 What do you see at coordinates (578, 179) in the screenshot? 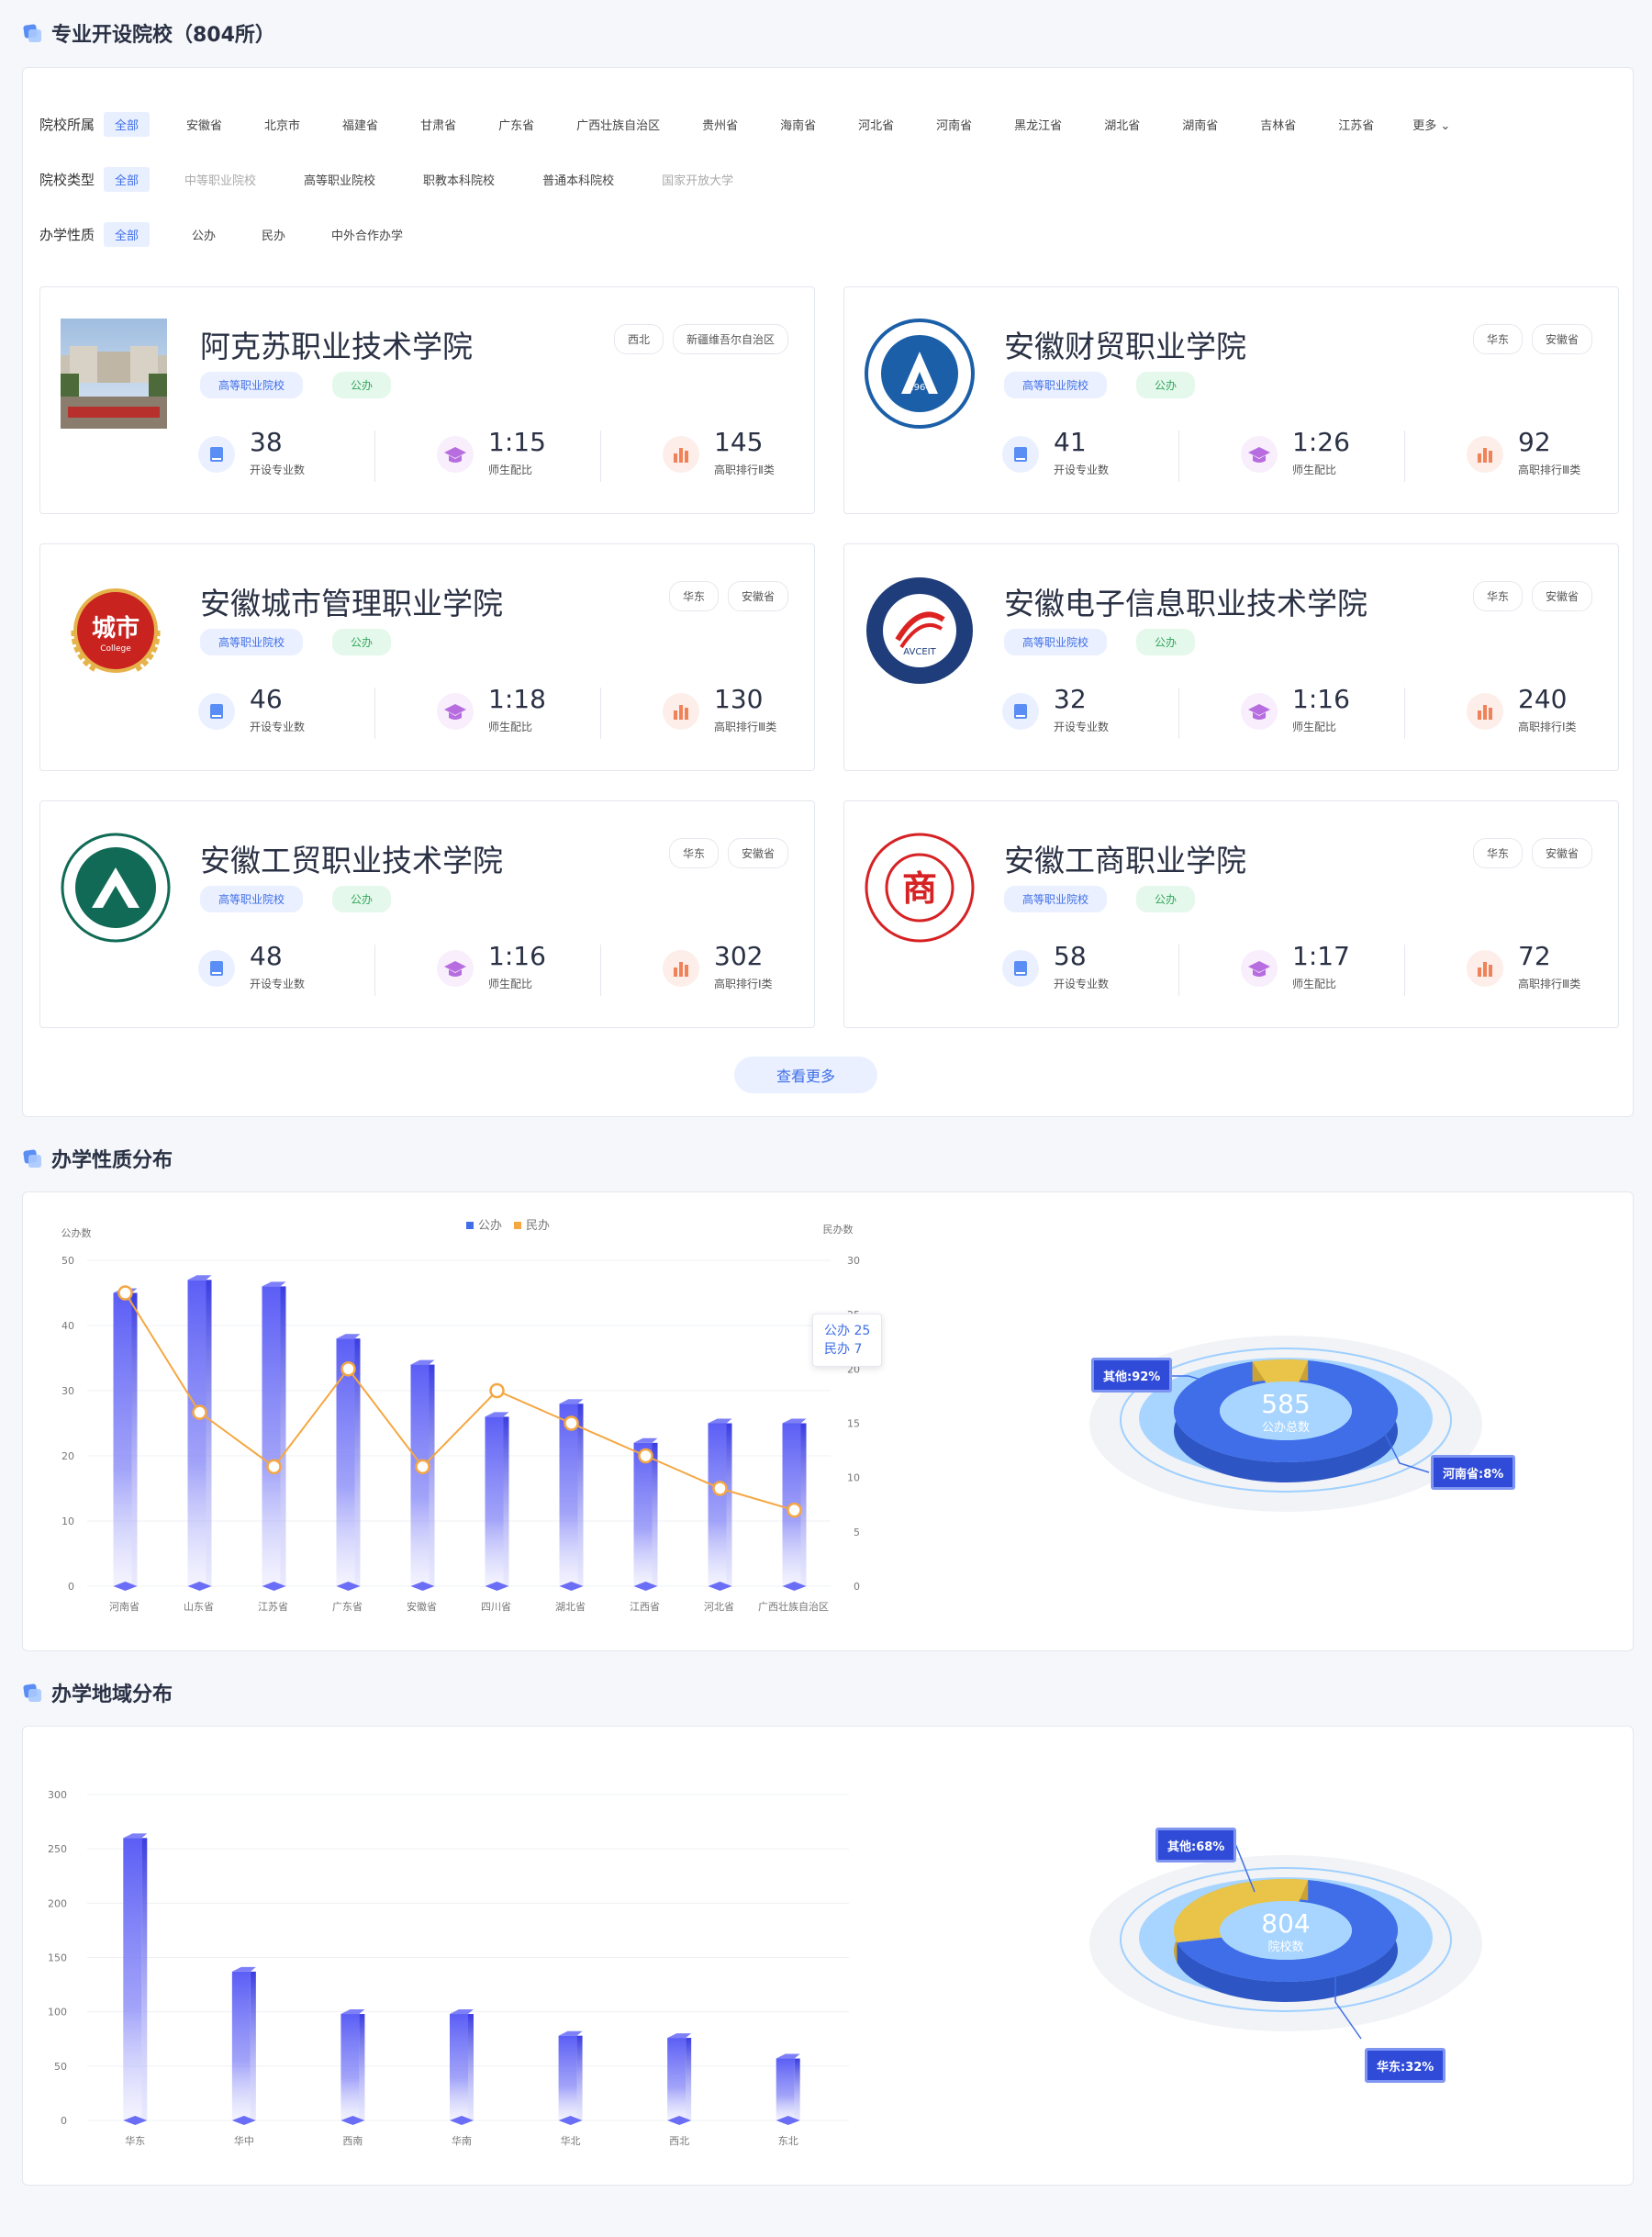
I see `filter-option: 普通本科院校` at bounding box center [578, 179].